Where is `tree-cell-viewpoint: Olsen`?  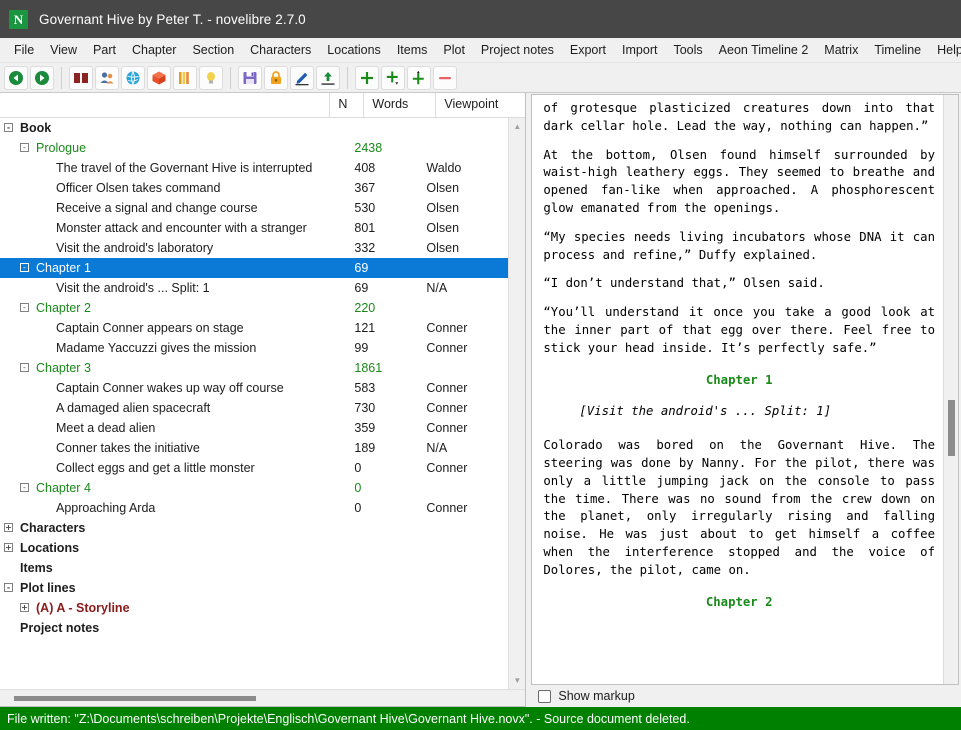 tree-cell-viewpoint: Olsen is located at coordinates (443, 248).